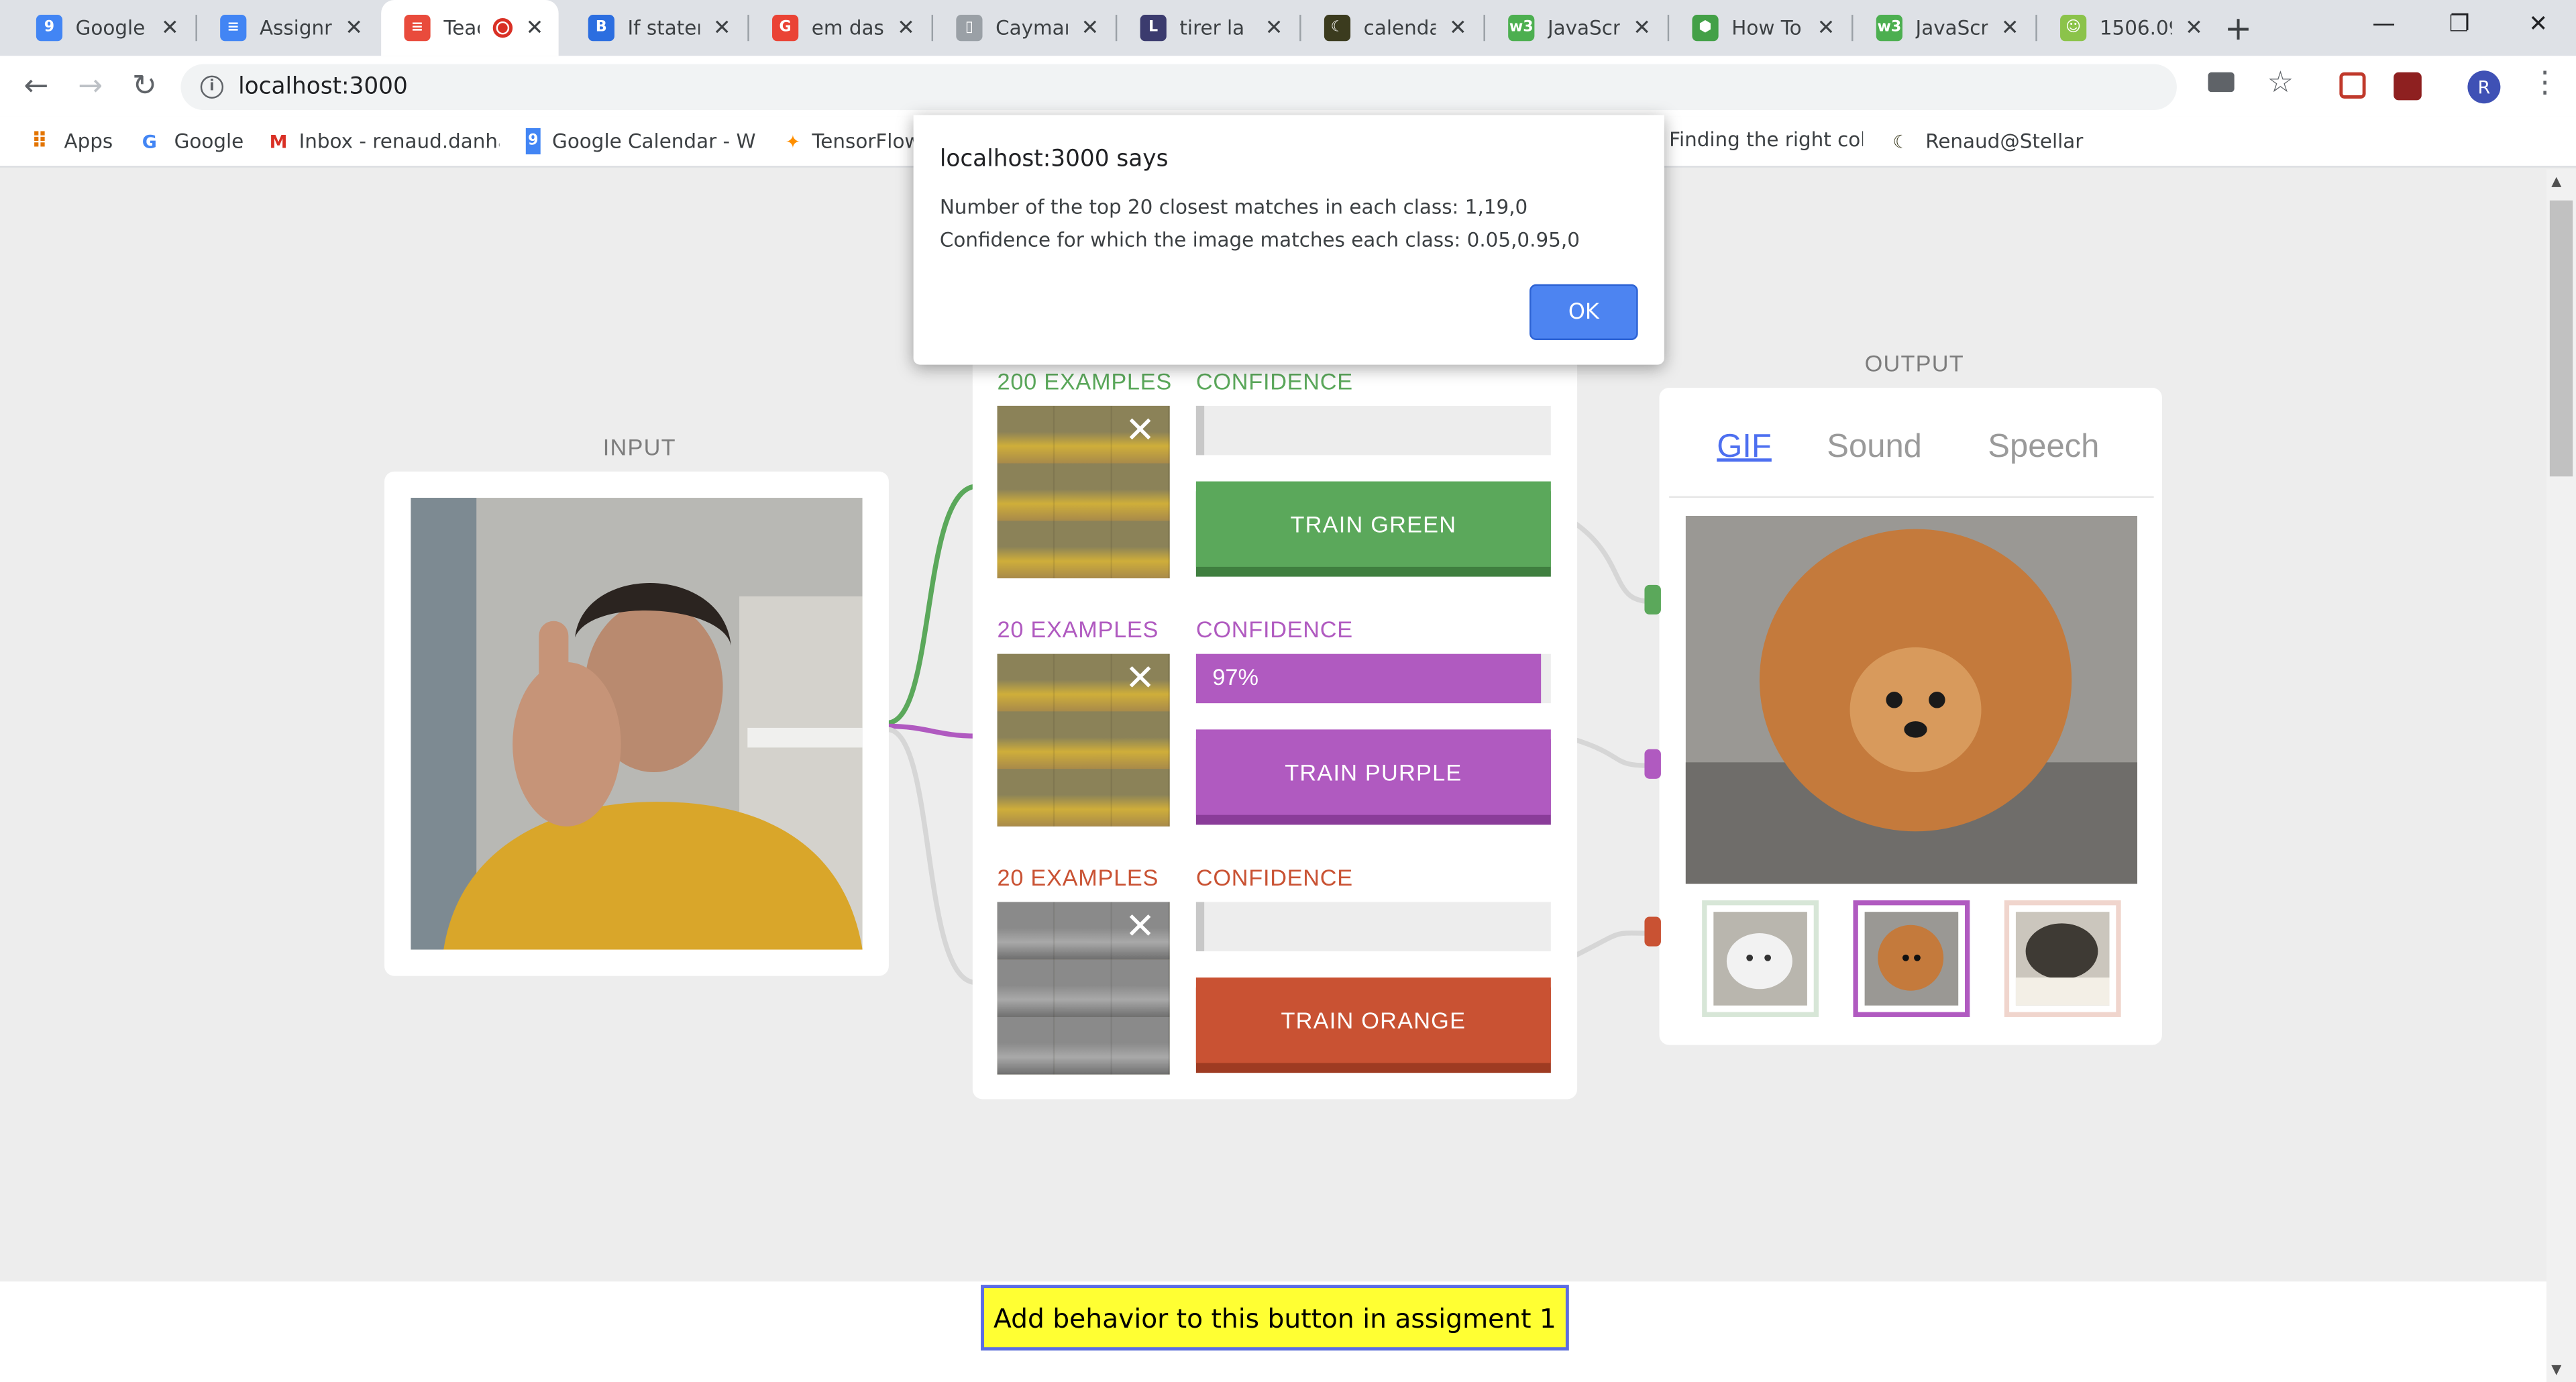 The height and width of the screenshot is (1382, 2576). What do you see at coordinates (1583, 312) in the screenshot?
I see `ok-button: OK` at bounding box center [1583, 312].